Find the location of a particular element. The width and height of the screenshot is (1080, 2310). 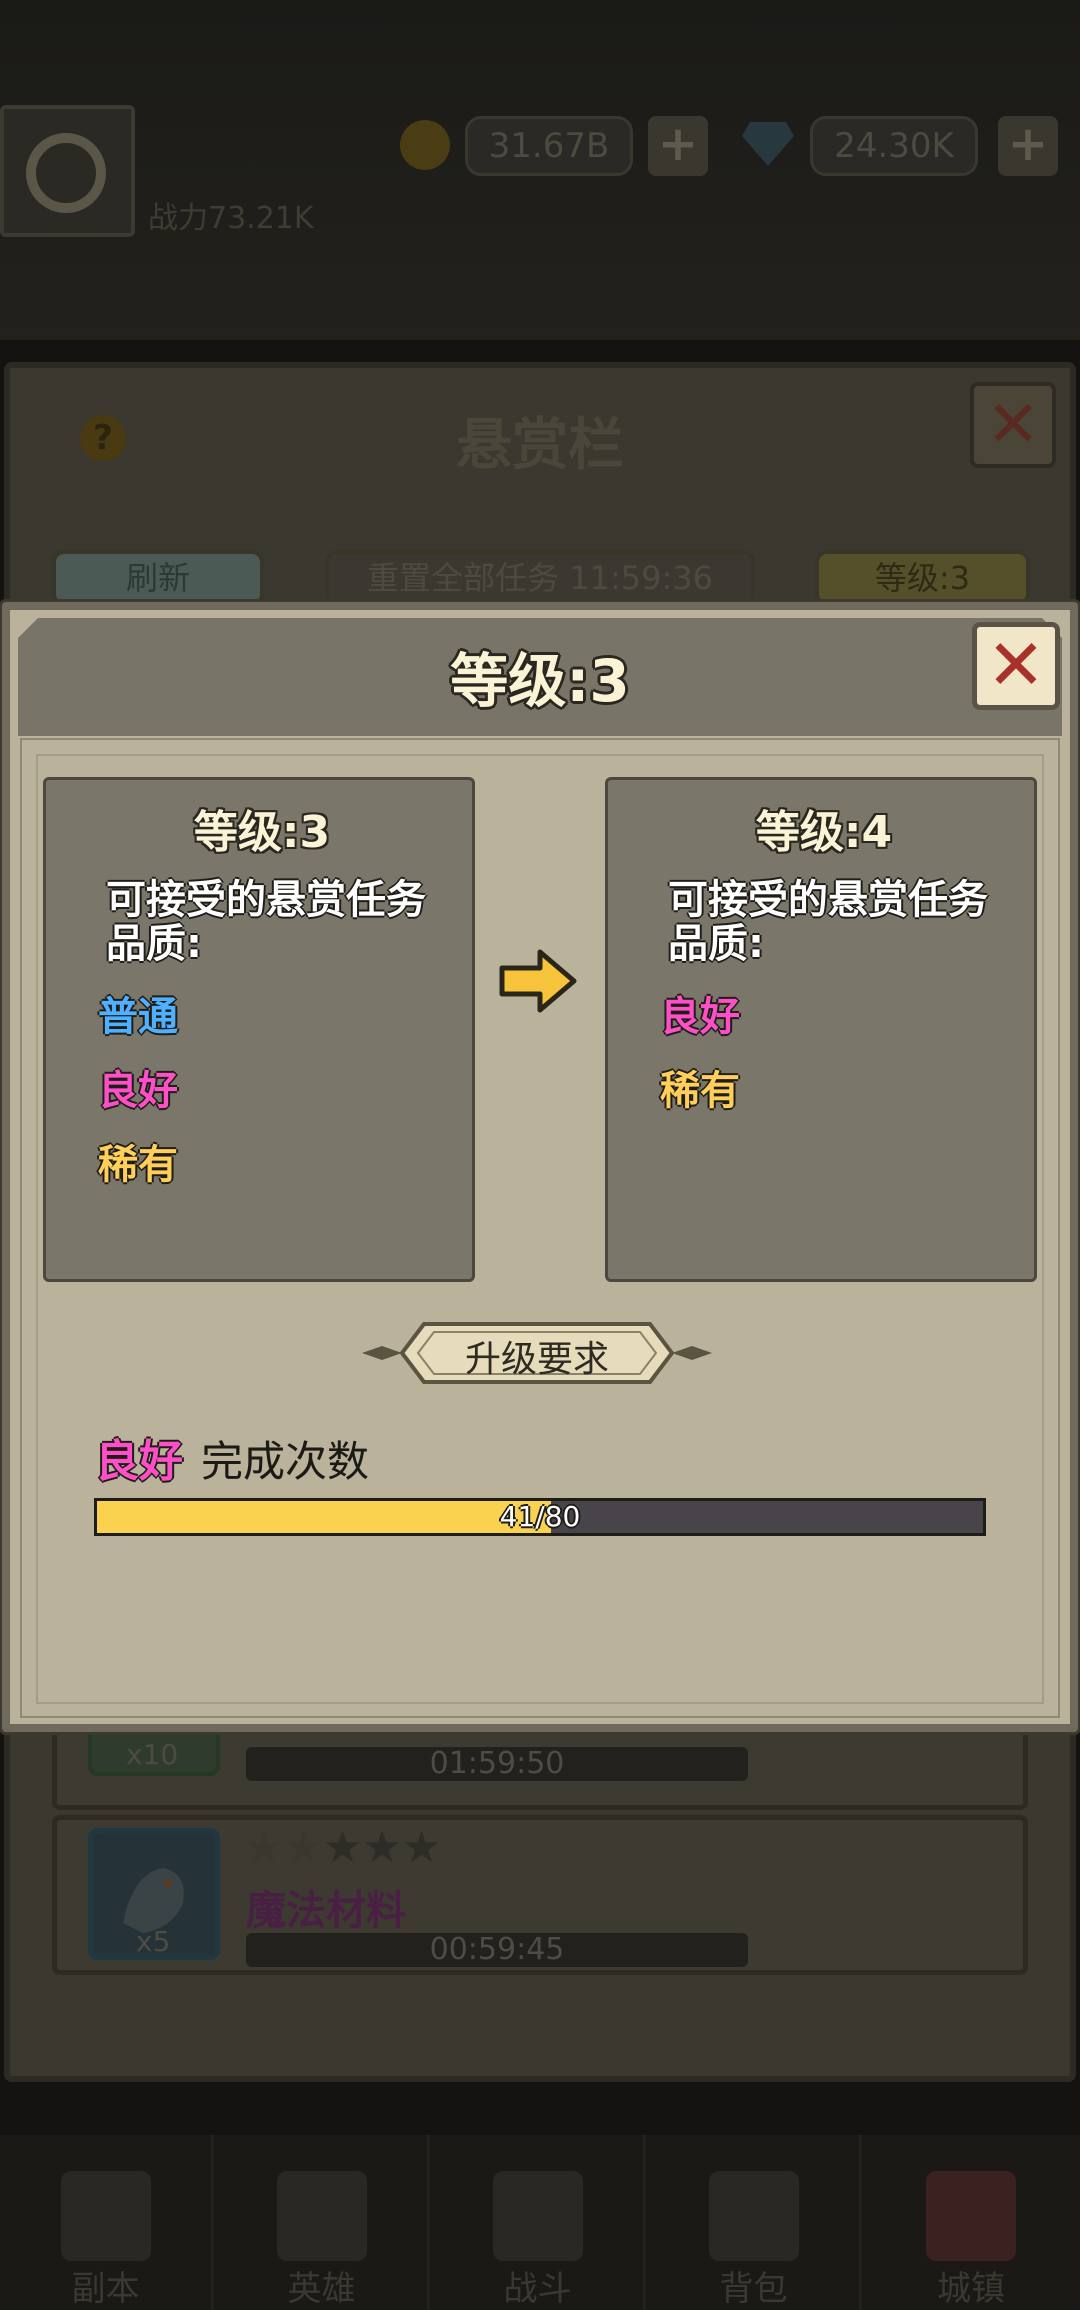

quality-common: 普通 is located at coordinates (138, 1017).